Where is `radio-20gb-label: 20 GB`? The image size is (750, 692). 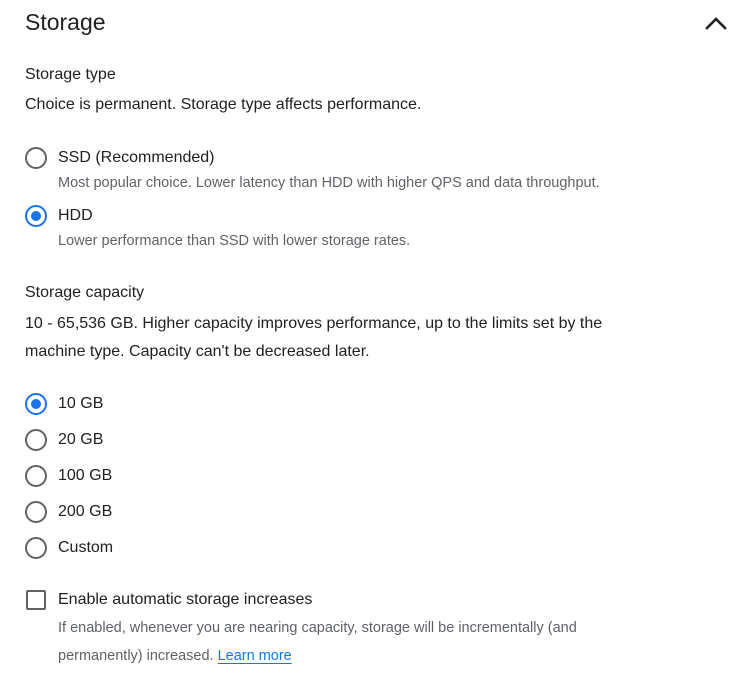
radio-20gb-label: 20 GB is located at coordinates (80, 440).